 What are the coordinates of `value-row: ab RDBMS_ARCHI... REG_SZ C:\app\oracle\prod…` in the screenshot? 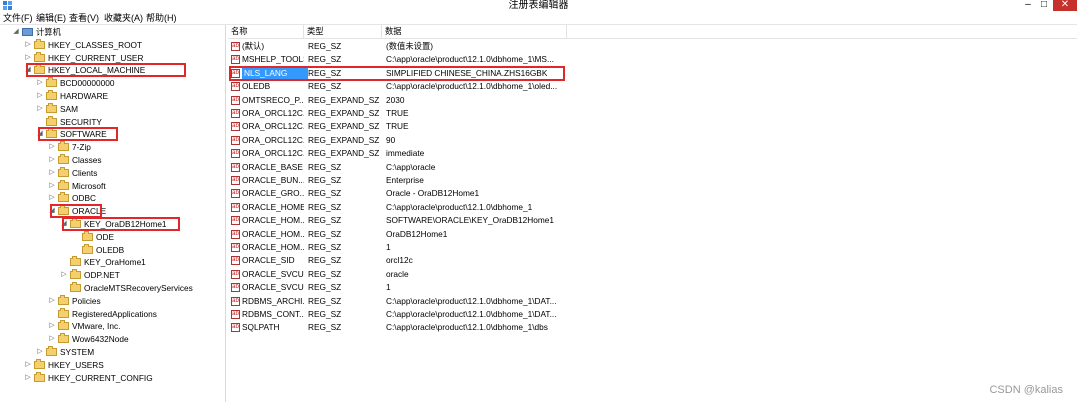 It's located at (652, 301).